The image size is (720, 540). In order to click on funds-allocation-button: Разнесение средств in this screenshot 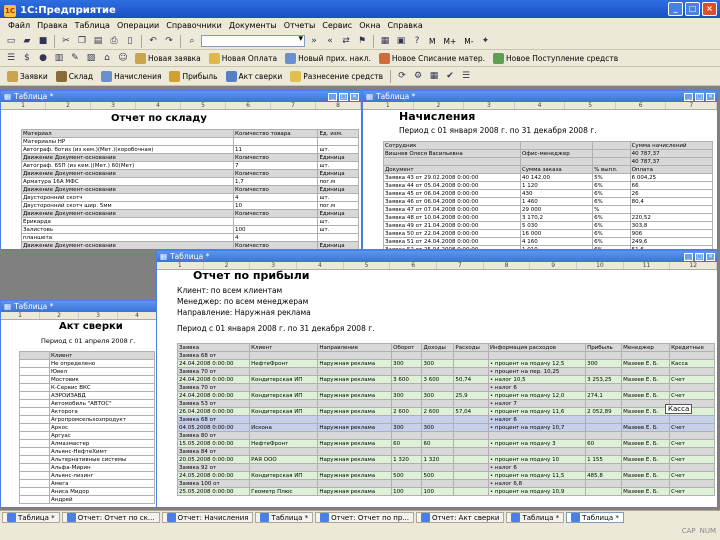, I will do `click(336, 76)`.